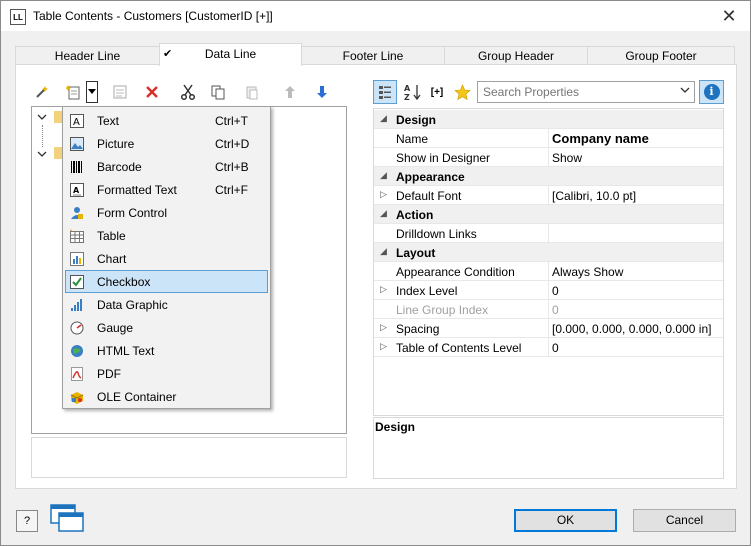  Describe the element at coordinates (166, 212) in the screenshot. I see `menu-item-form-control: Form Control` at that location.